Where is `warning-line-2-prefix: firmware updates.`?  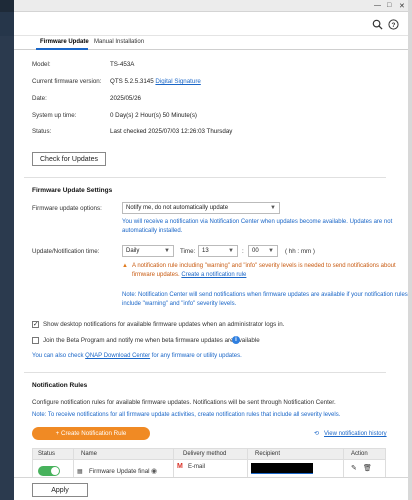
warning-line-2-prefix: firmware updates. is located at coordinates (156, 275).